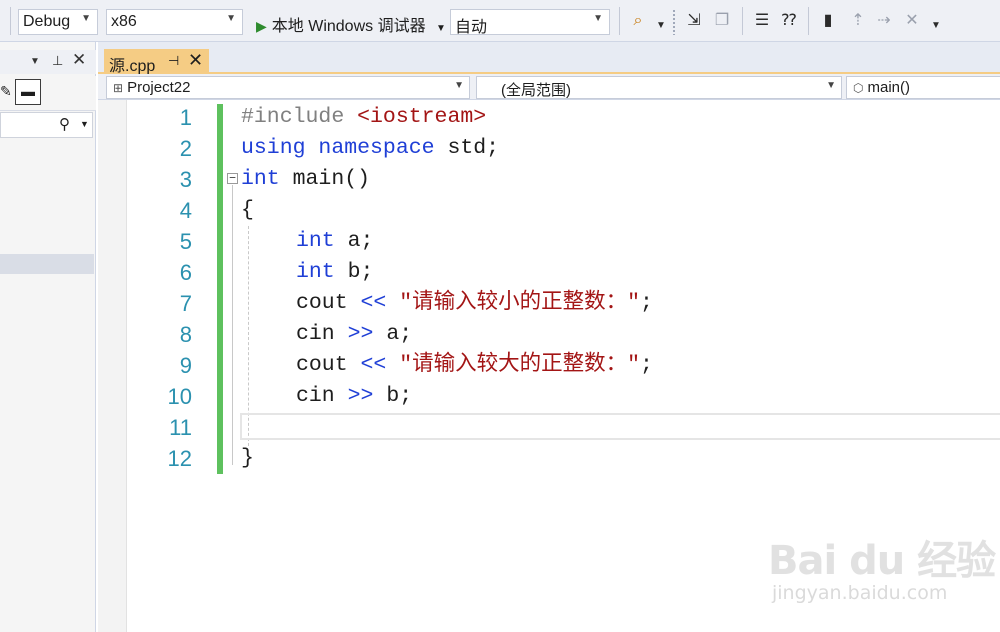 The height and width of the screenshot is (632, 1000). Describe the element at coordinates (659, 87) in the screenshot. I see `scope-dropdown: (全局范围) ▼` at that location.